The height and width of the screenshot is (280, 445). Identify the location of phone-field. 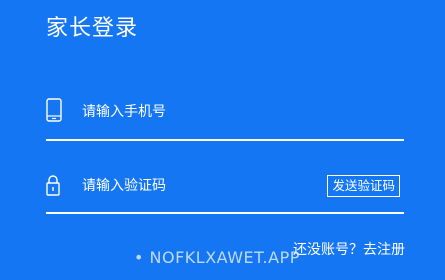
(225, 120).